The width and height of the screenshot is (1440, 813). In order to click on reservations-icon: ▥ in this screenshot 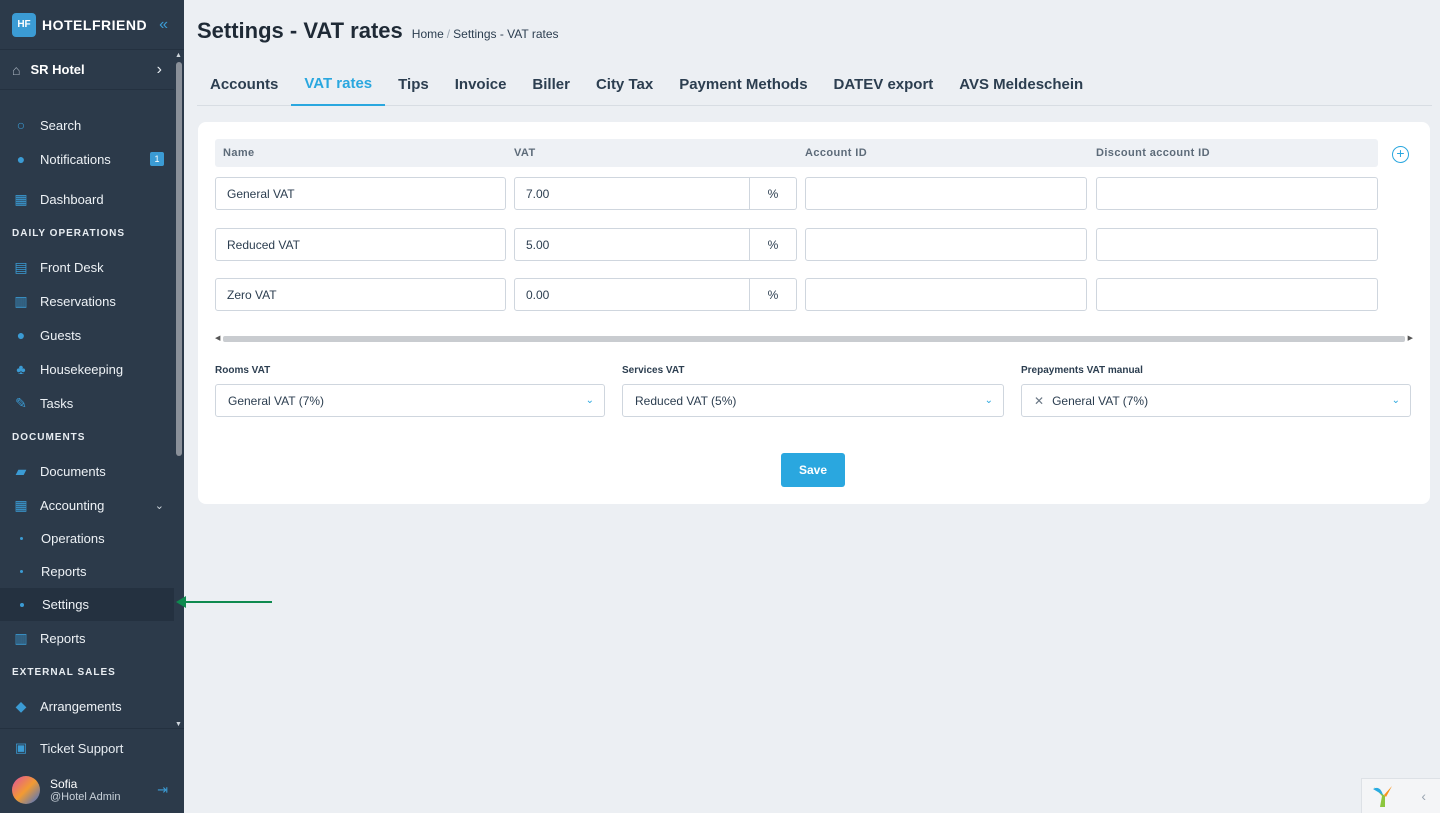, I will do `click(21, 300)`.